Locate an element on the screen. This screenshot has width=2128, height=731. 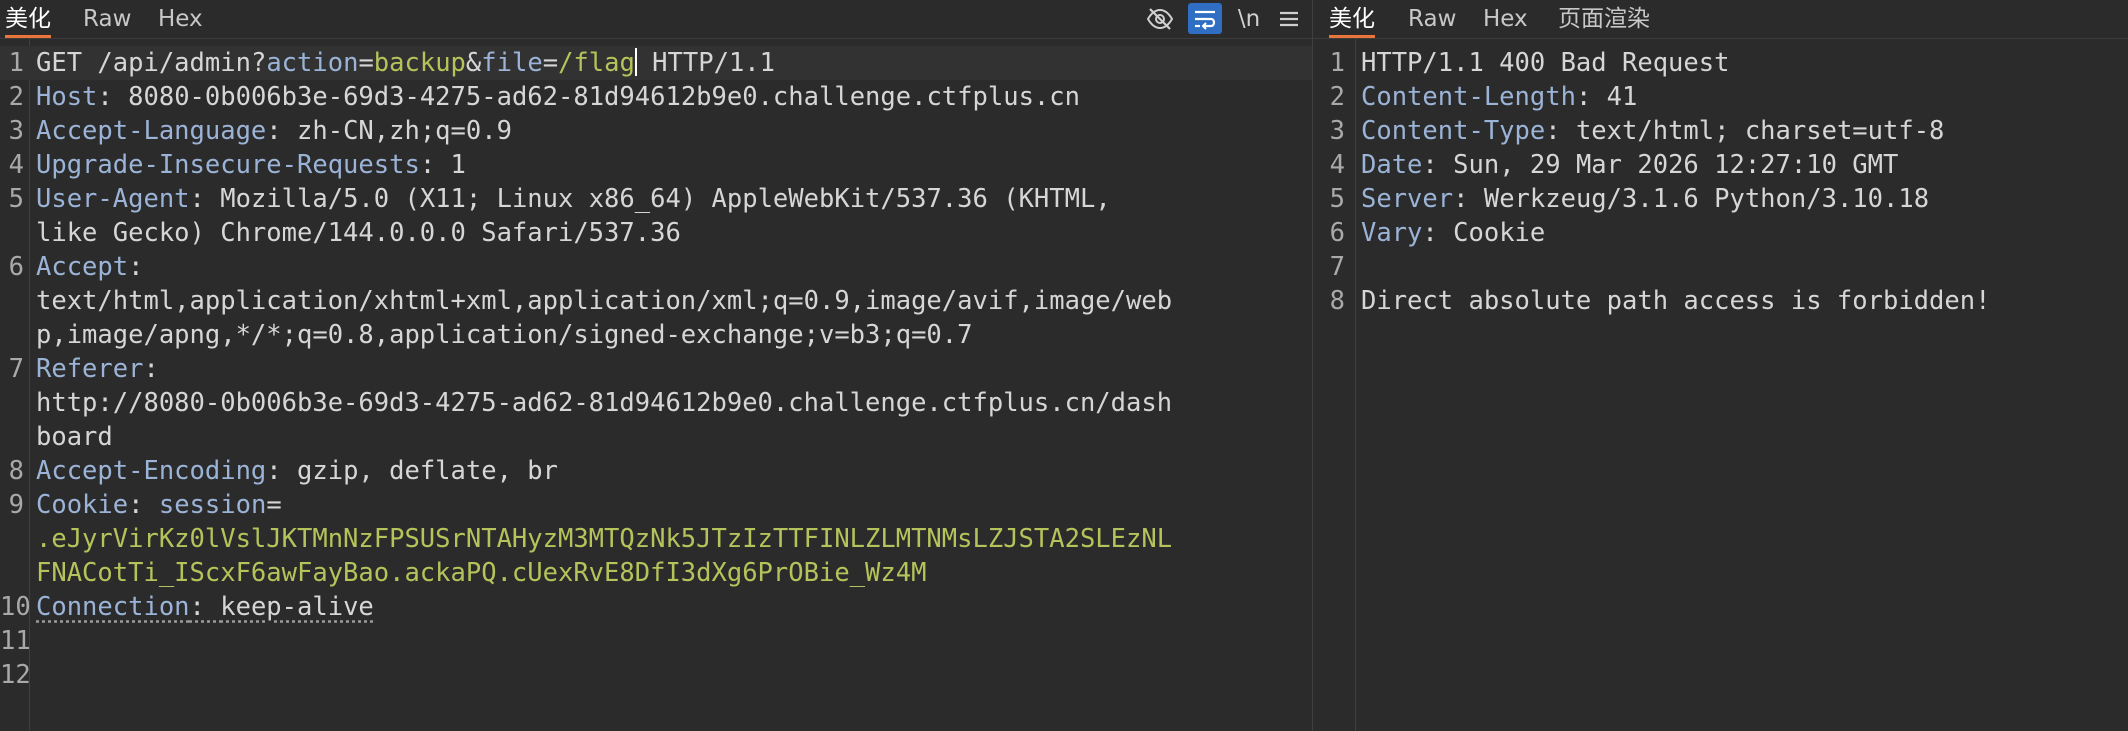
response-line: 1 HTTP/1.1 400 Bad Request is located at coordinates (1720, 63).